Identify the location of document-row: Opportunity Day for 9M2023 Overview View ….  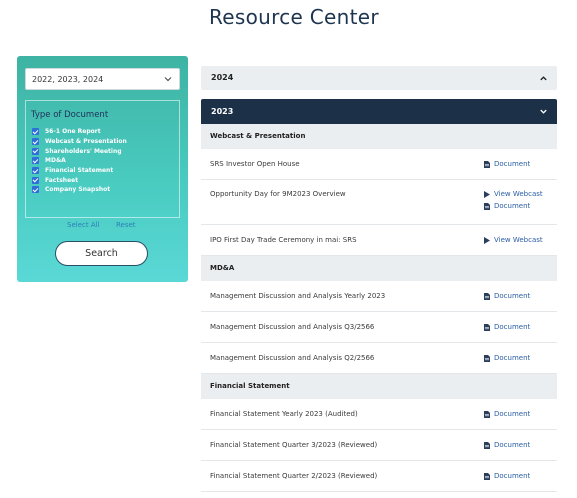
(379, 202).